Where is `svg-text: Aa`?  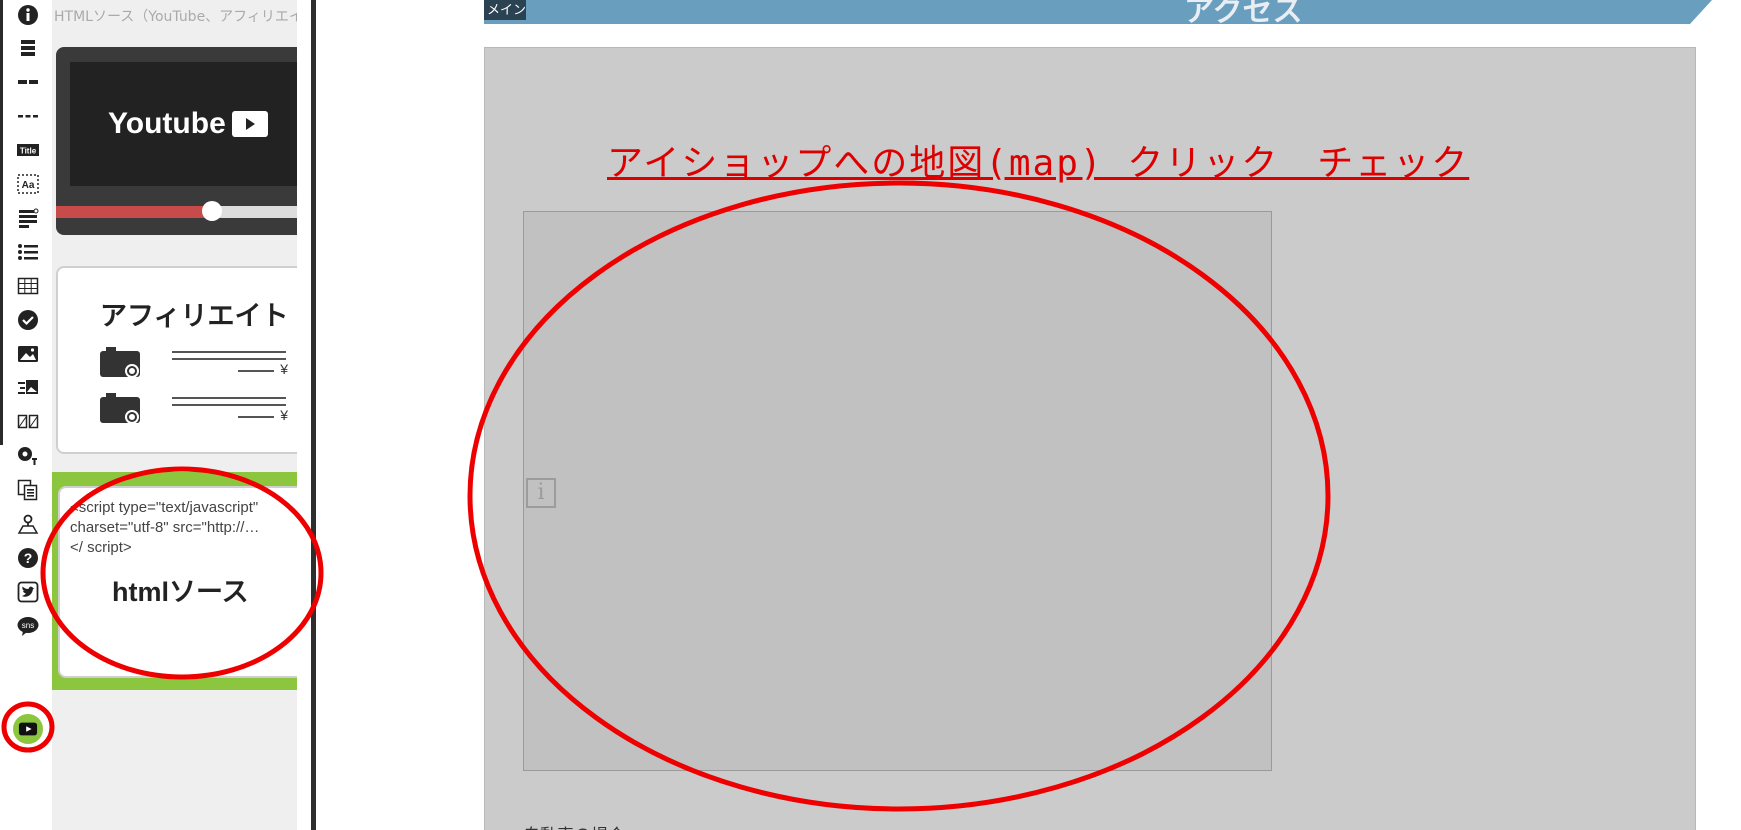 svg-text: Aa is located at coordinates (28, 185).